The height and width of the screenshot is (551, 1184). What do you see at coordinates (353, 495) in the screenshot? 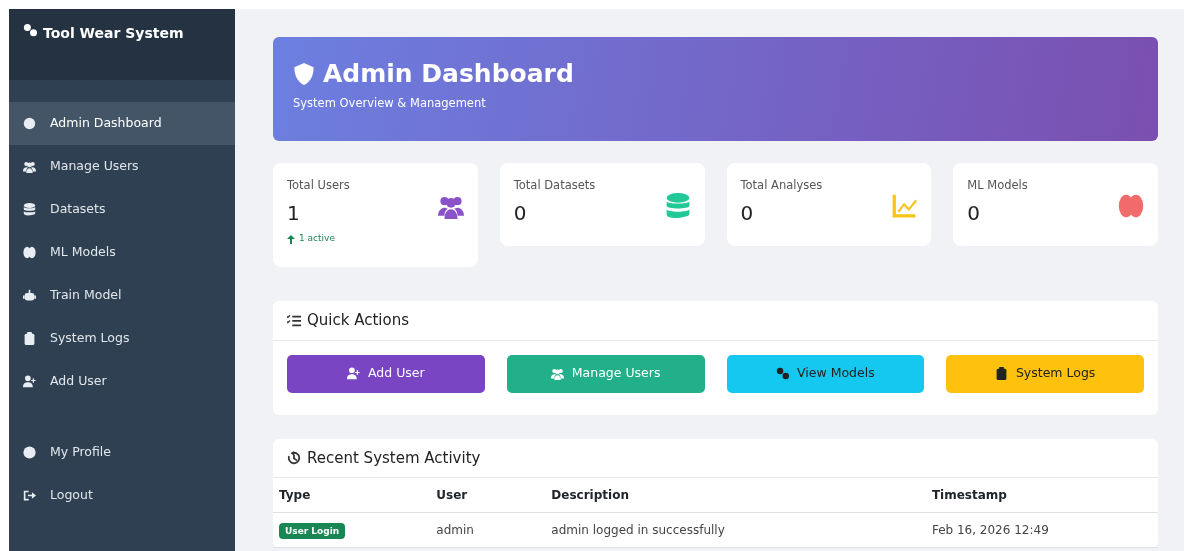
I see `column-header: Type` at bounding box center [353, 495].